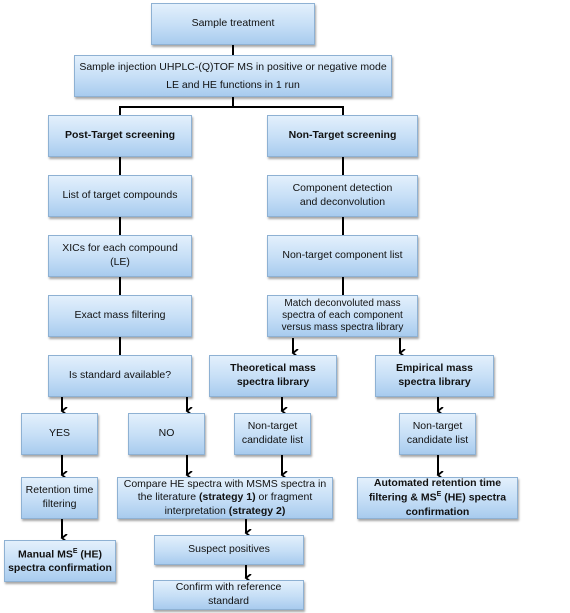 The width and height of the screenshot is (570, 613). Describe the element at coordinates (257, 510) in the screenshot. I see `label-strategy-2: (strategy 2)` at that location.